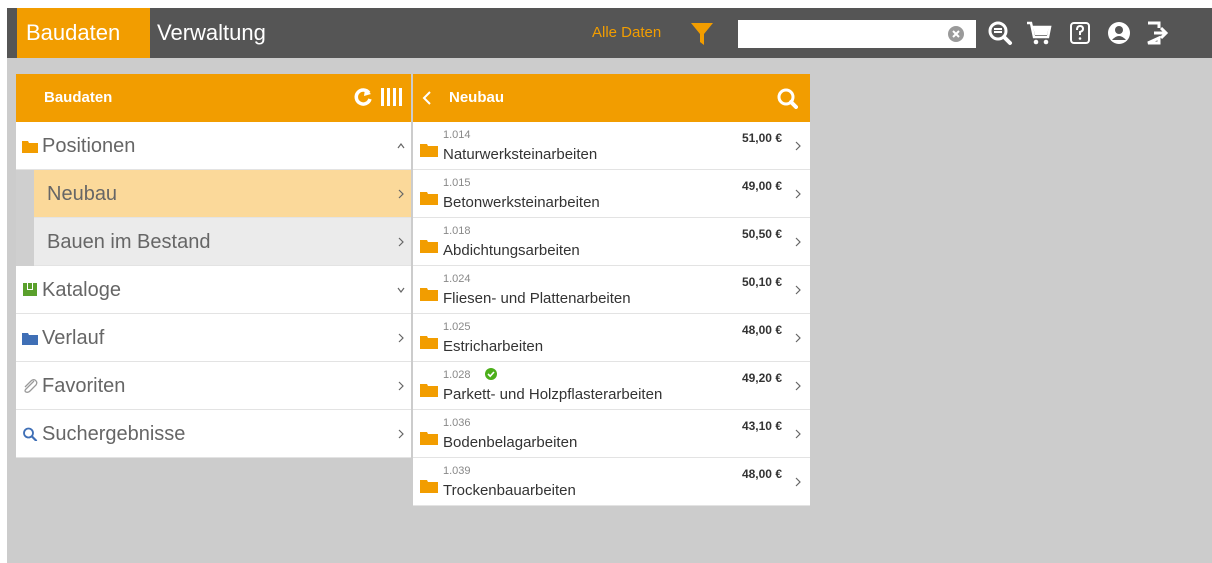 The width and height of the screenshot is (1212, 563). What do you see at coordinates (213, 386) in the screenshot?
I see `nav-item-favoriten: Favoriten` at bounding box center [213, 386].